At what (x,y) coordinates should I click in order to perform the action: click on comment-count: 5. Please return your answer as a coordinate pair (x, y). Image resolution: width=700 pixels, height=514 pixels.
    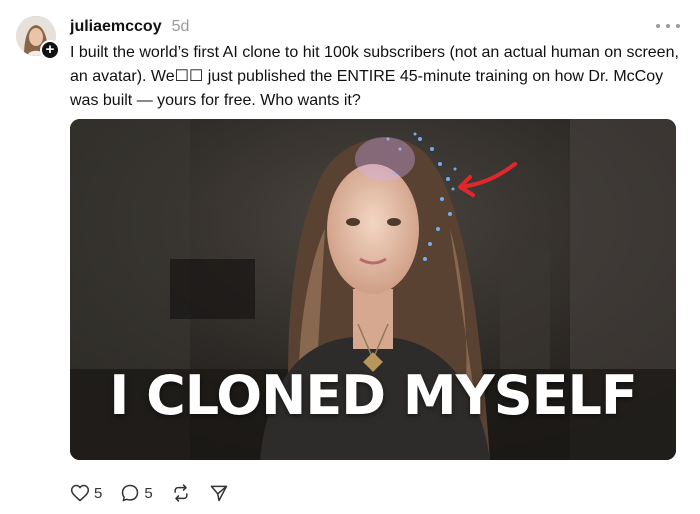
    Looking at the image, I should click on (148, 493).